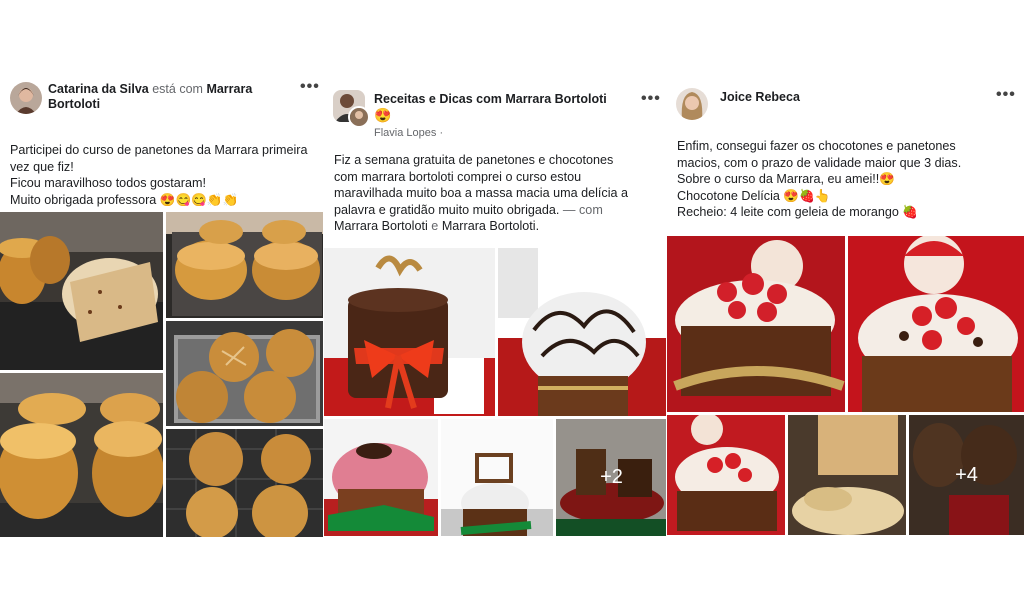 The height and width of the screenshot is (614, 1024). Describe the element at coordinates (845, 99) in the screenshot. I see `post-header: Joice Rebeca •••` at that location.